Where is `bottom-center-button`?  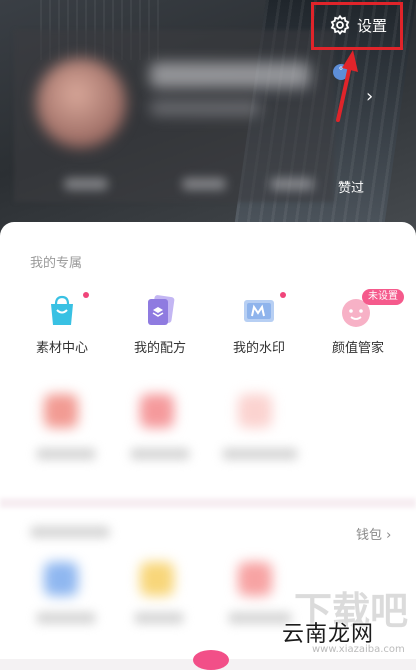
bottom-center-button is located at coordinates (211, 660).